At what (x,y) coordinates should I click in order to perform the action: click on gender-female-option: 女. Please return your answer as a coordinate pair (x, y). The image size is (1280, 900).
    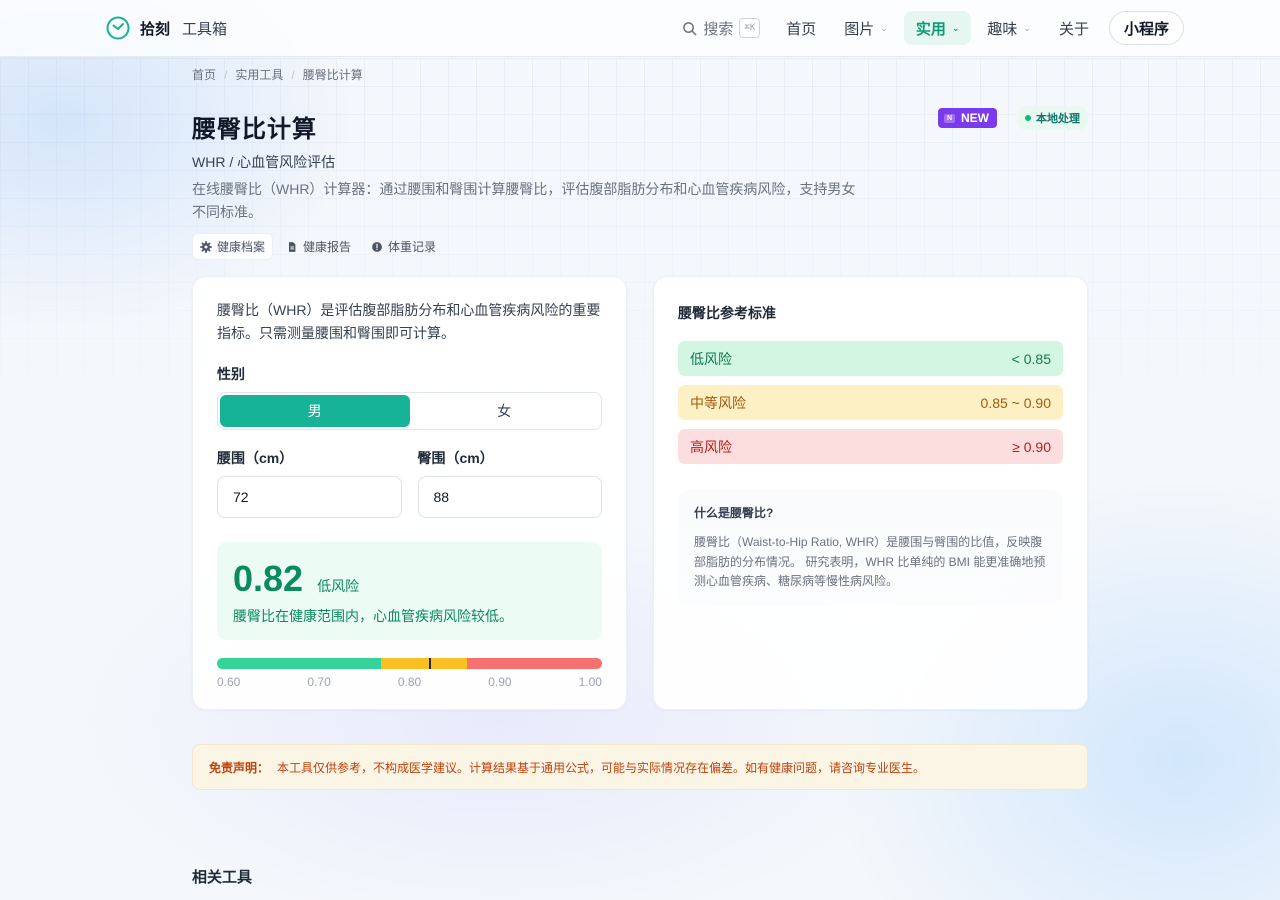
    Looking at the image, I should click on (505, 411).